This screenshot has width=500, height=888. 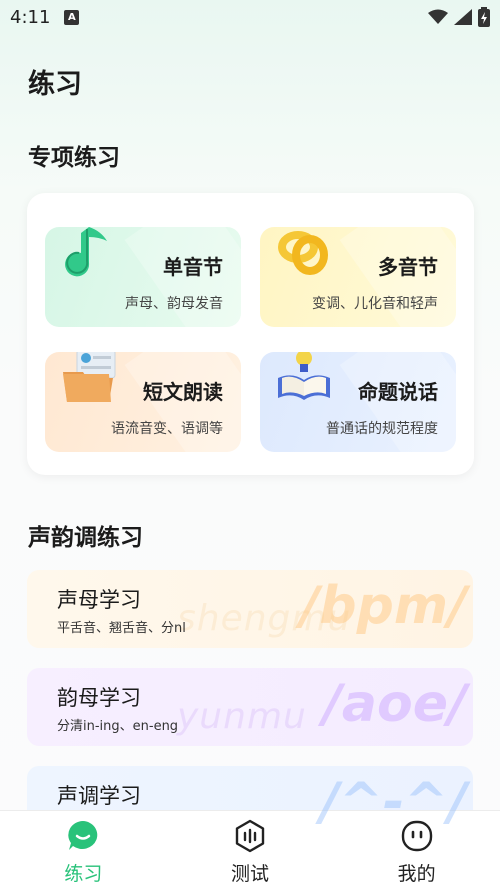 I want to click on special-section-title: 专项练习, so click(x=74, y=158).